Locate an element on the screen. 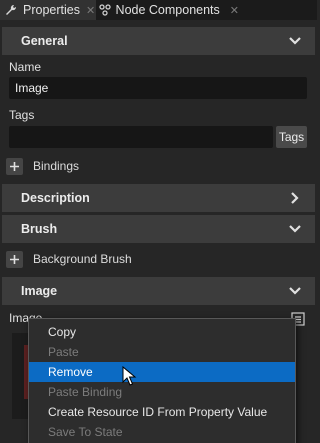 This screenshot has width=320, height=443. name-field: Image is located at coordinates (158, 88).